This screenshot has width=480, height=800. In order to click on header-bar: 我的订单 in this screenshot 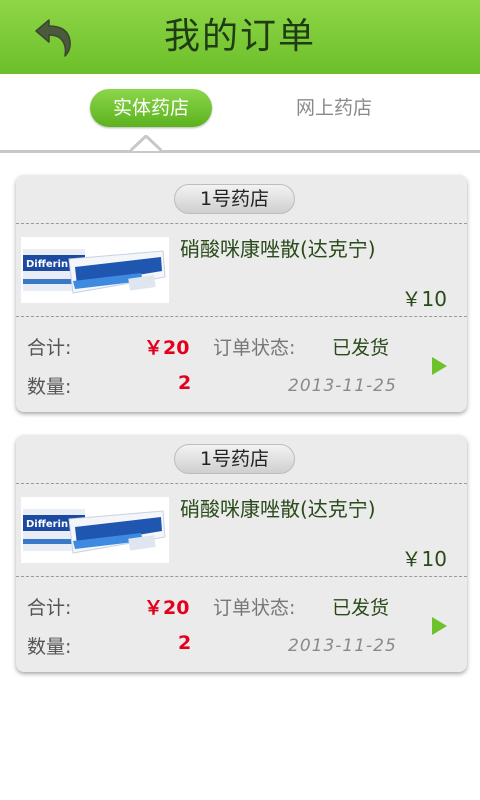, I will do `click(240, 37)`.